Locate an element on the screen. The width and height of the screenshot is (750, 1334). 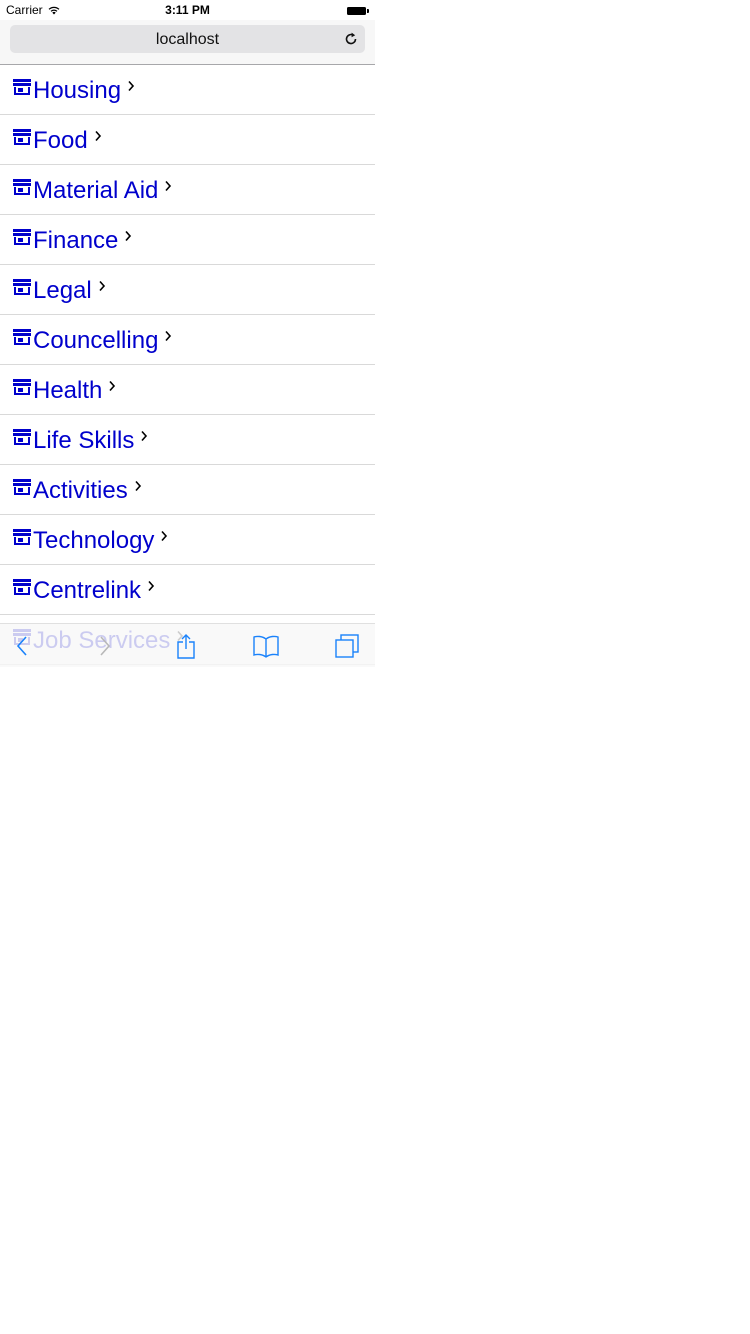
battery-icon is located at coordinates (358, 10).